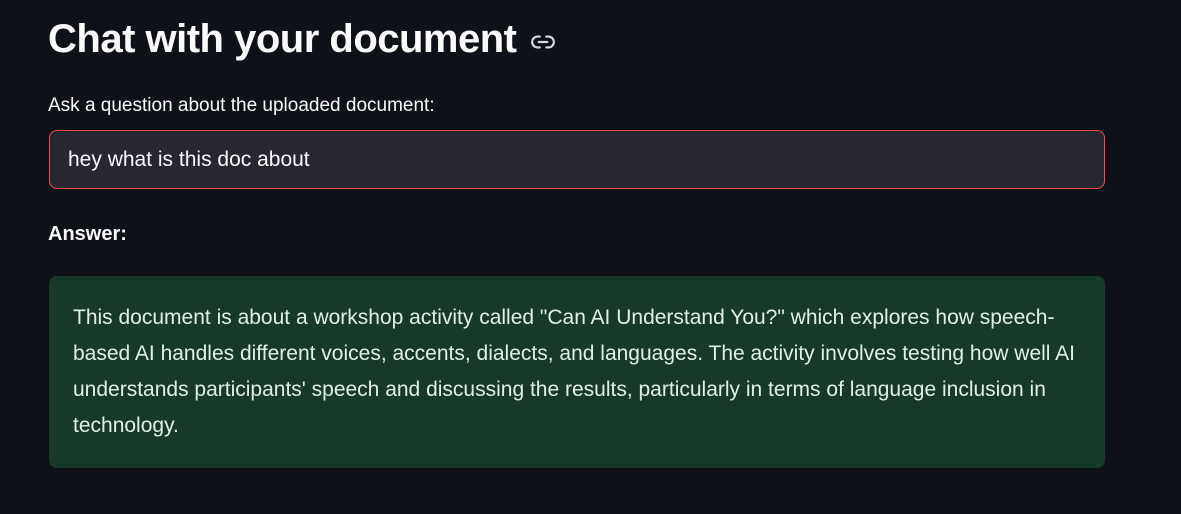 The image size is (1181, 514). I want to click on page-title: Chat with your document, so click(282, 39).